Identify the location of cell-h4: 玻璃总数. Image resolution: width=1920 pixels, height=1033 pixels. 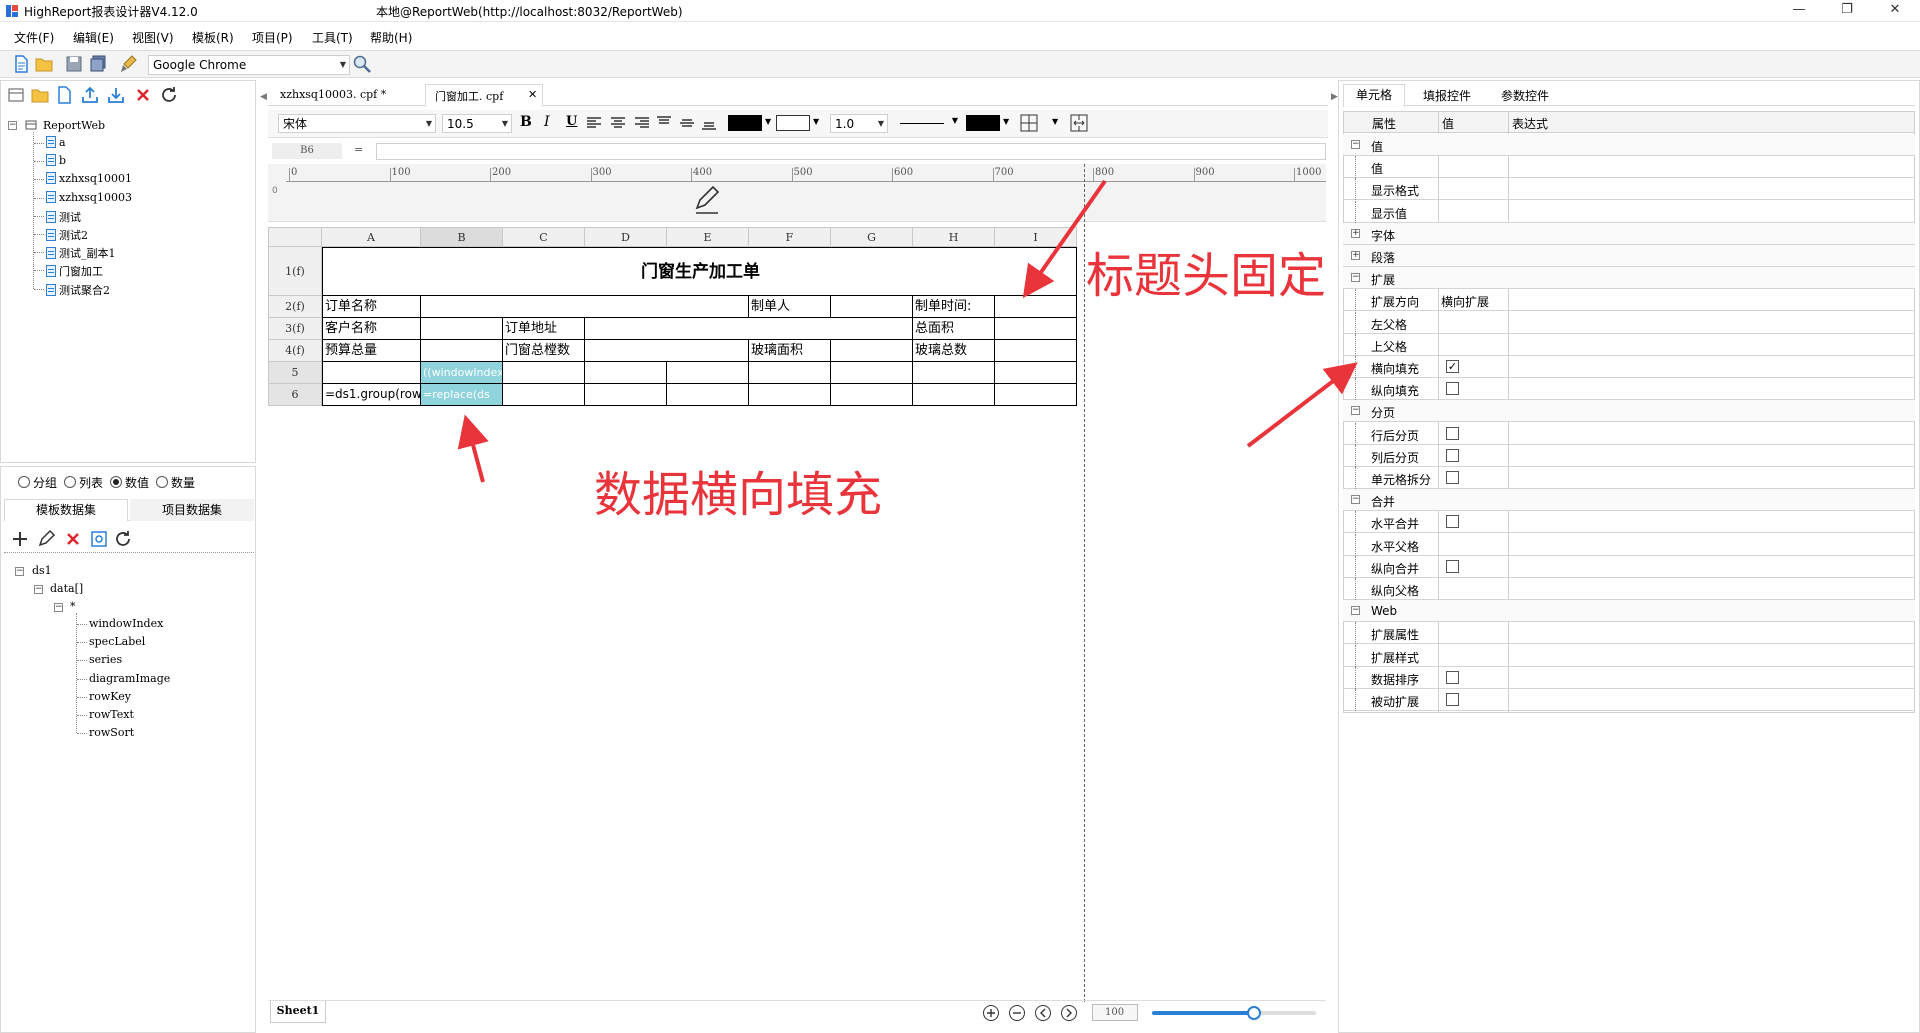
(954, 351).